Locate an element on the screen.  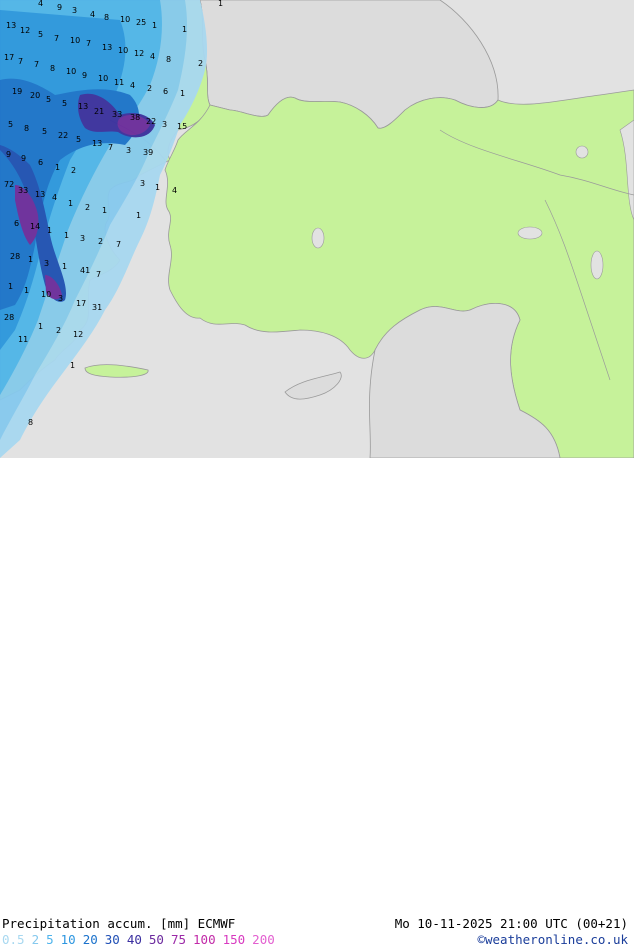
lake-tuz is located at coordinates (318, 238).